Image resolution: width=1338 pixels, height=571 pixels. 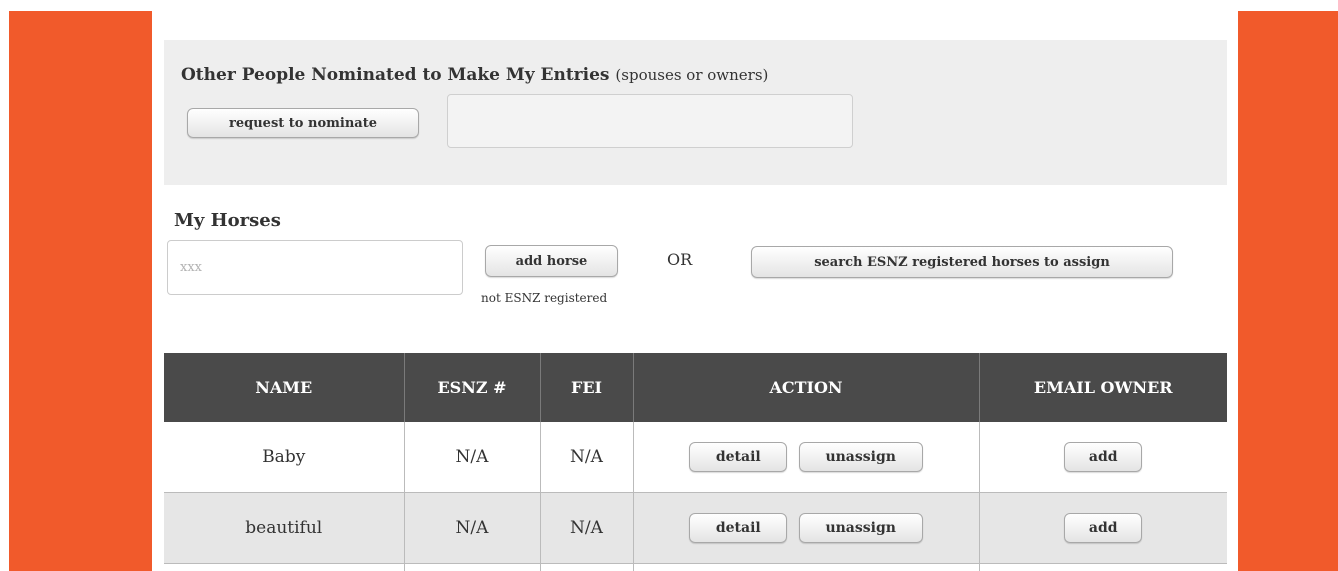 I want to click on add-horse-button: add horse, so click(x=551, y=261).